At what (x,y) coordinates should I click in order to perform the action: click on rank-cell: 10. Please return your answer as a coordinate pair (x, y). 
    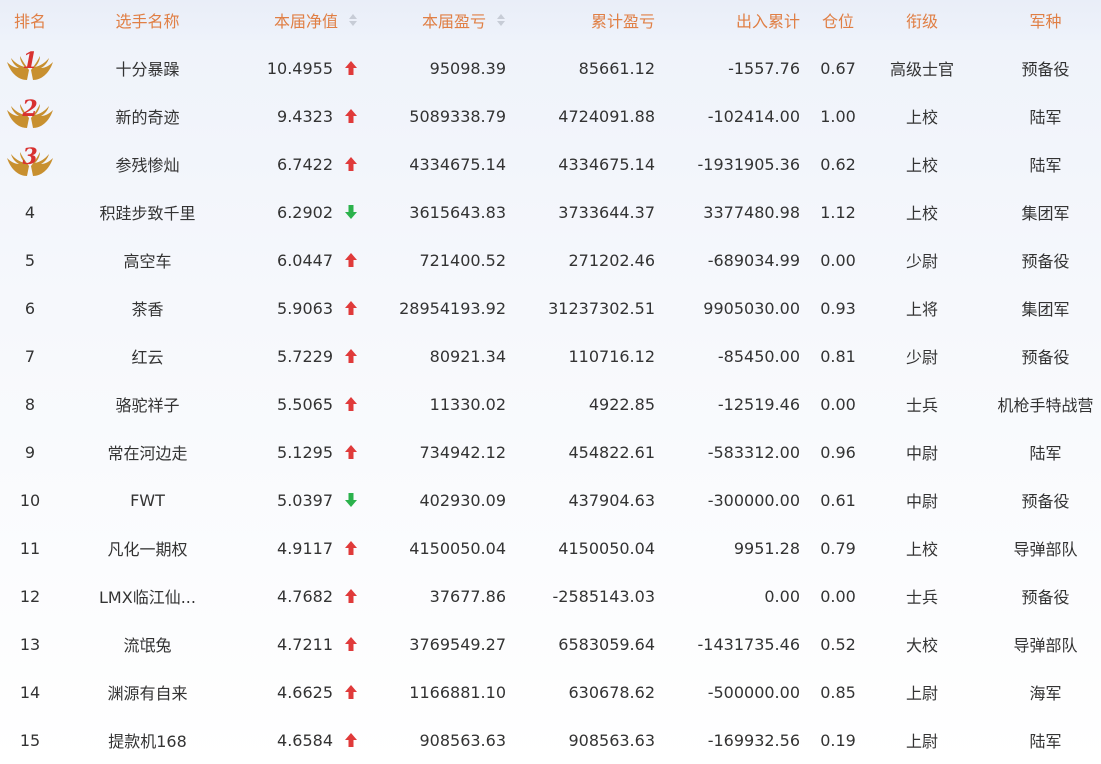
    Looking at the image, I should click on (30, 500).